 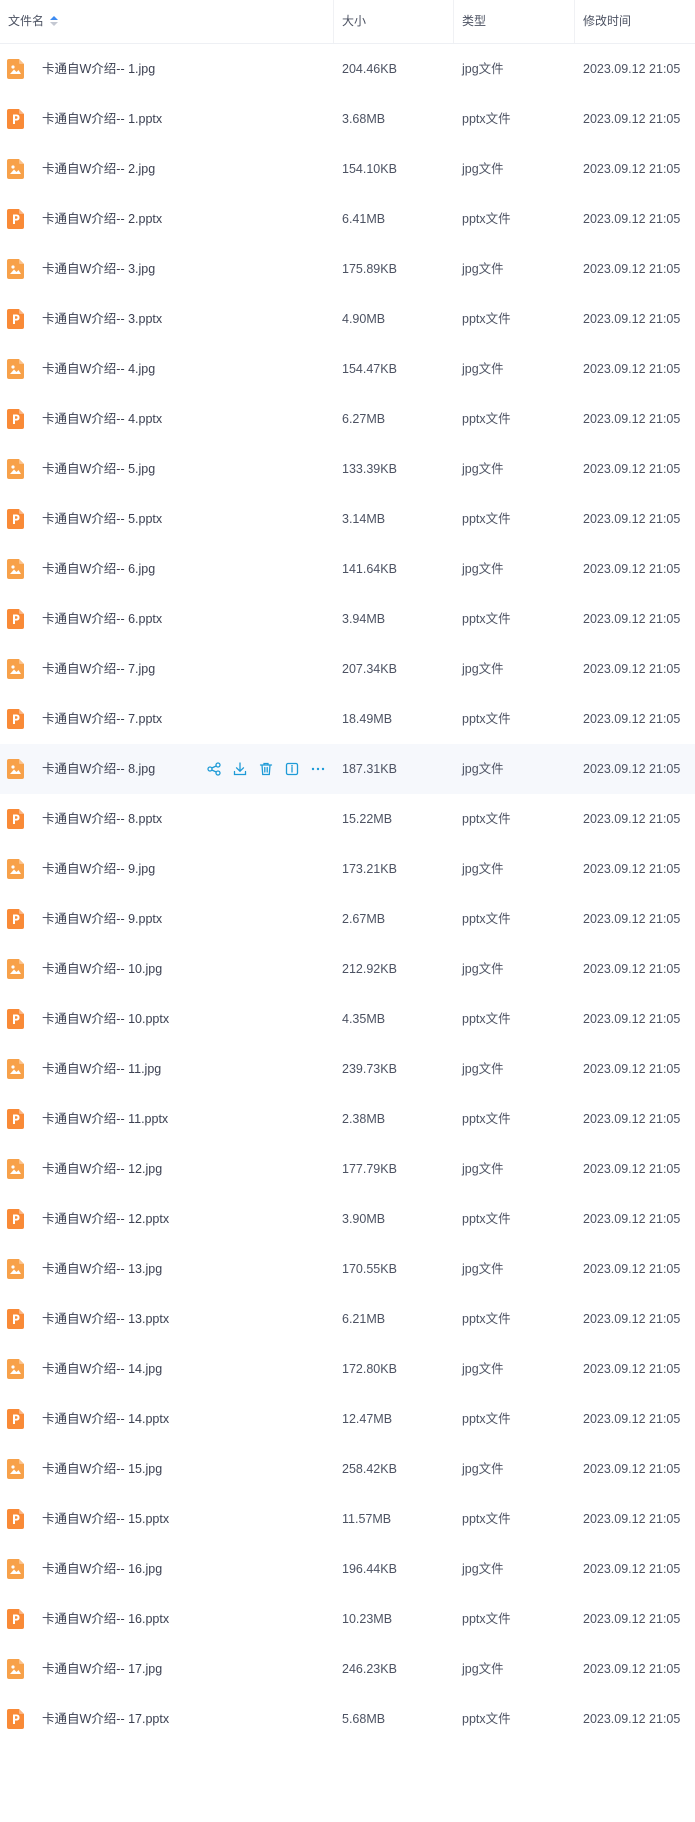 I want to click on file-name: 卡通自W介绍-- 9.pptx, so click(x=102, y=919).